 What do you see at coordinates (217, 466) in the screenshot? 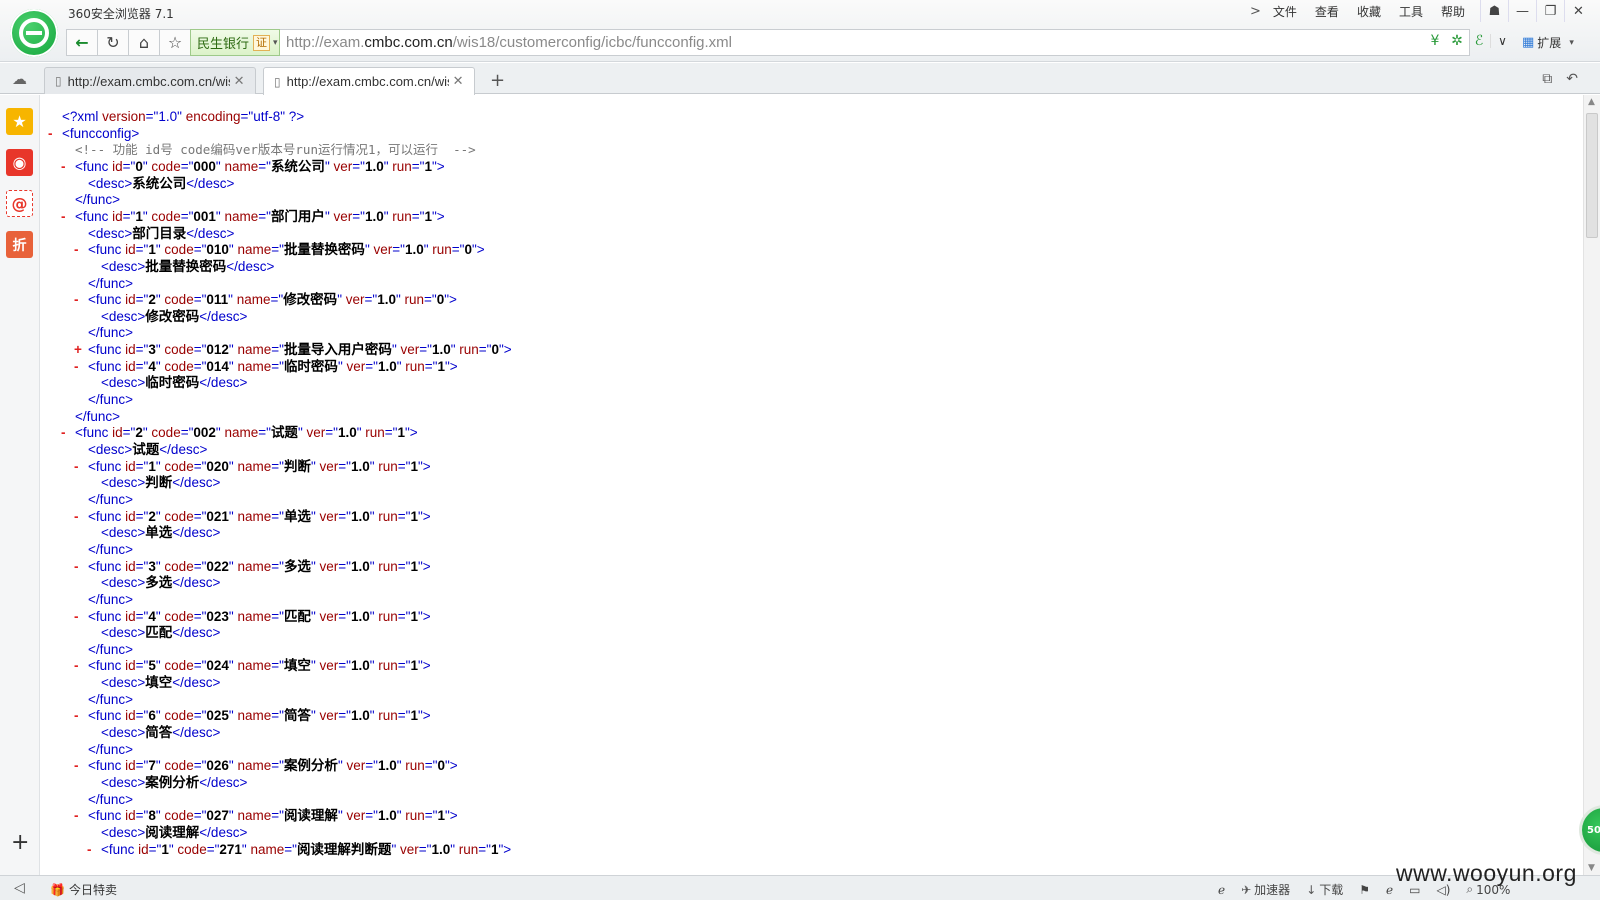
I see `xml-val: 020` at bounding box center [217, 466].